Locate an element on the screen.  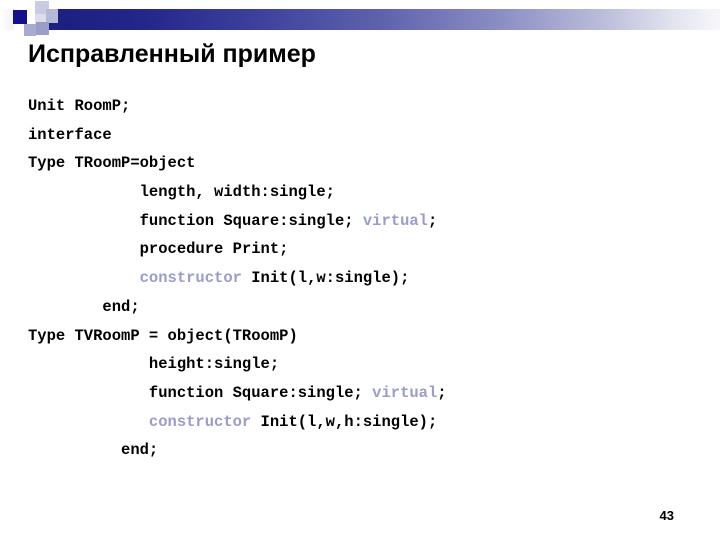
slide-header-decoration is located at coordinates (360, 20).